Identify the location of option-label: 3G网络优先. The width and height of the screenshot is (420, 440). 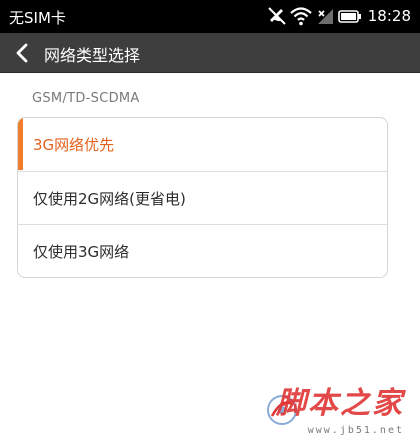
(74, 145).